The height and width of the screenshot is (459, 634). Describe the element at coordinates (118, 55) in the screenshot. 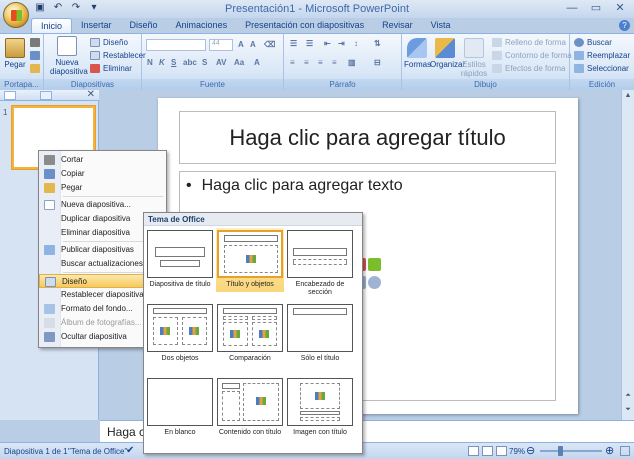

I see `reset-button: Restablecer` at that location.